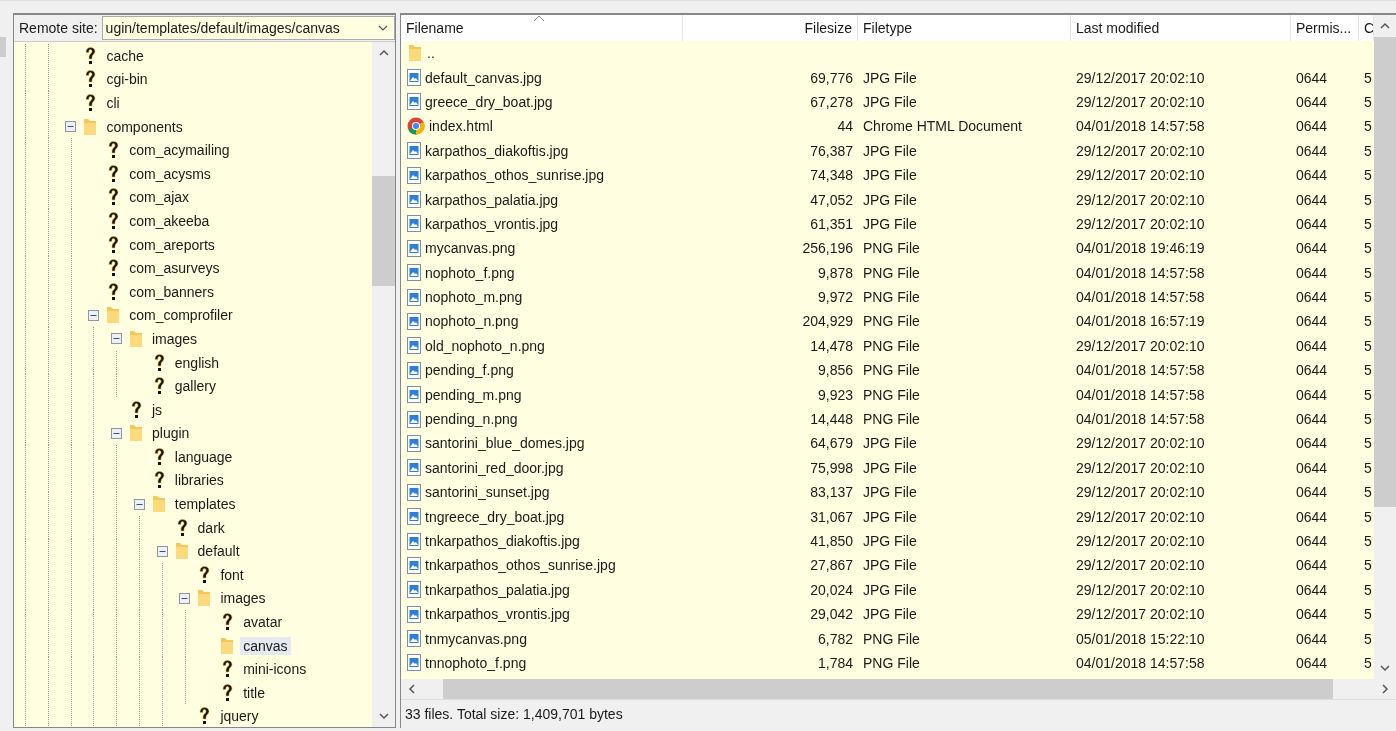 Image resolution: width=1396 pixels, height=731 pixels. I want to click on file-name: karpathos_vrontis.jpg, so click(492, 223).